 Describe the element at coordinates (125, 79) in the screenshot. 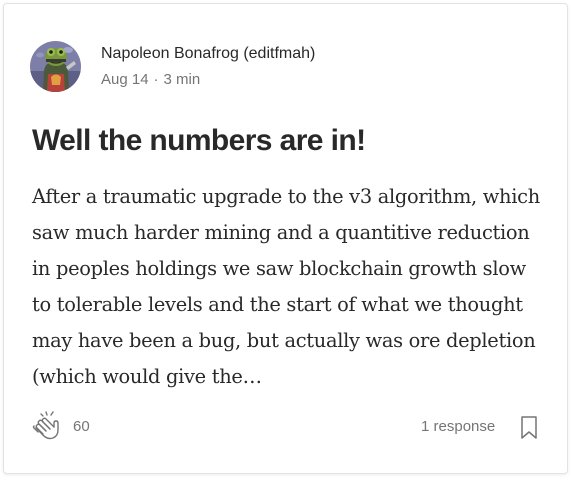

I see `post-date: Aug 14` at that location.